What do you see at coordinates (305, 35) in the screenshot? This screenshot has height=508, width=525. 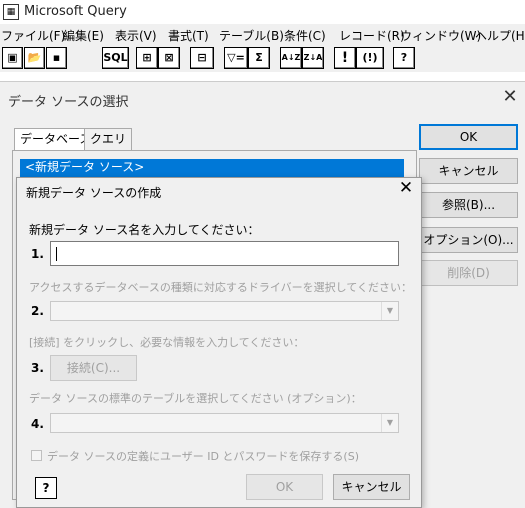 I see `menu-criteria: 条件(C)` at bounding box center [305, 35].